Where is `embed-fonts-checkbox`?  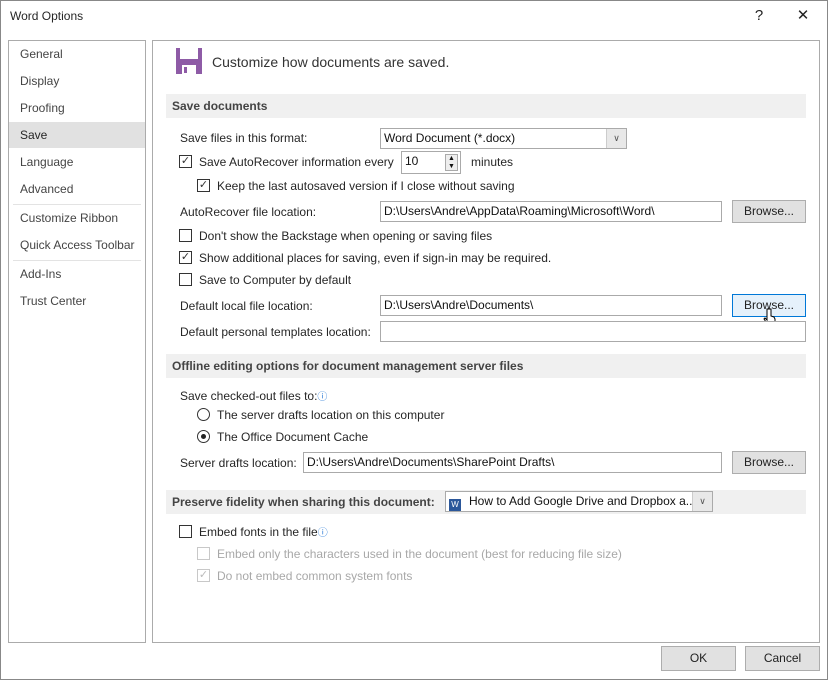 embed-fonts-checkbox is located at coordinates (185, 531).